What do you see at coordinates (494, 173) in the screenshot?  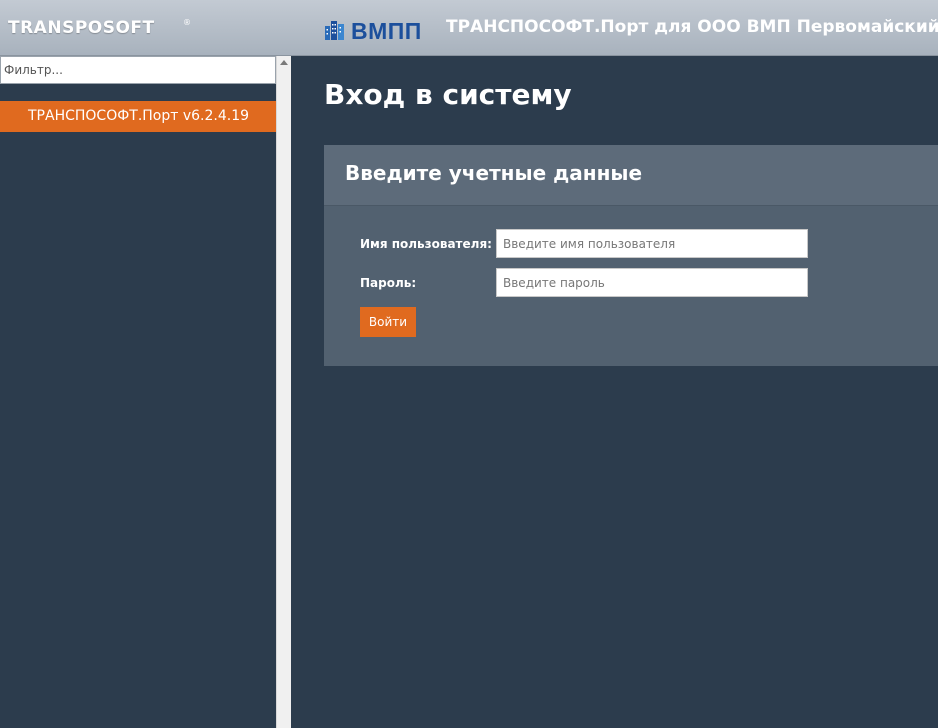 I see `login-panel-title: Введите учетные данные` at bounding box center [494, 173].